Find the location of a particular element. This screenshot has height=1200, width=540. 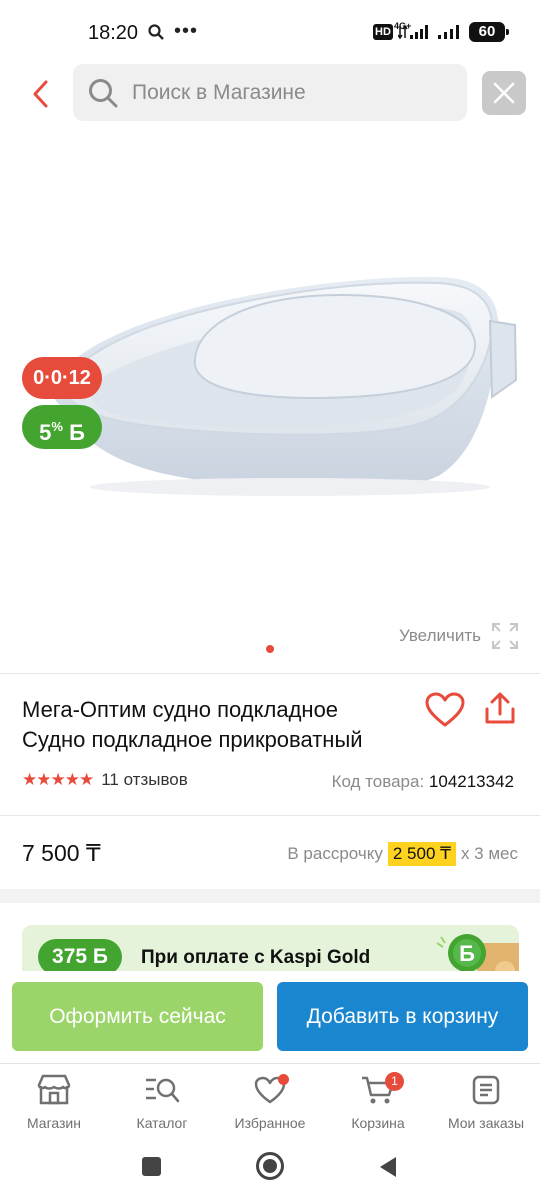

timer-badge: 0·0·12 is located at coordinates (62, 378).